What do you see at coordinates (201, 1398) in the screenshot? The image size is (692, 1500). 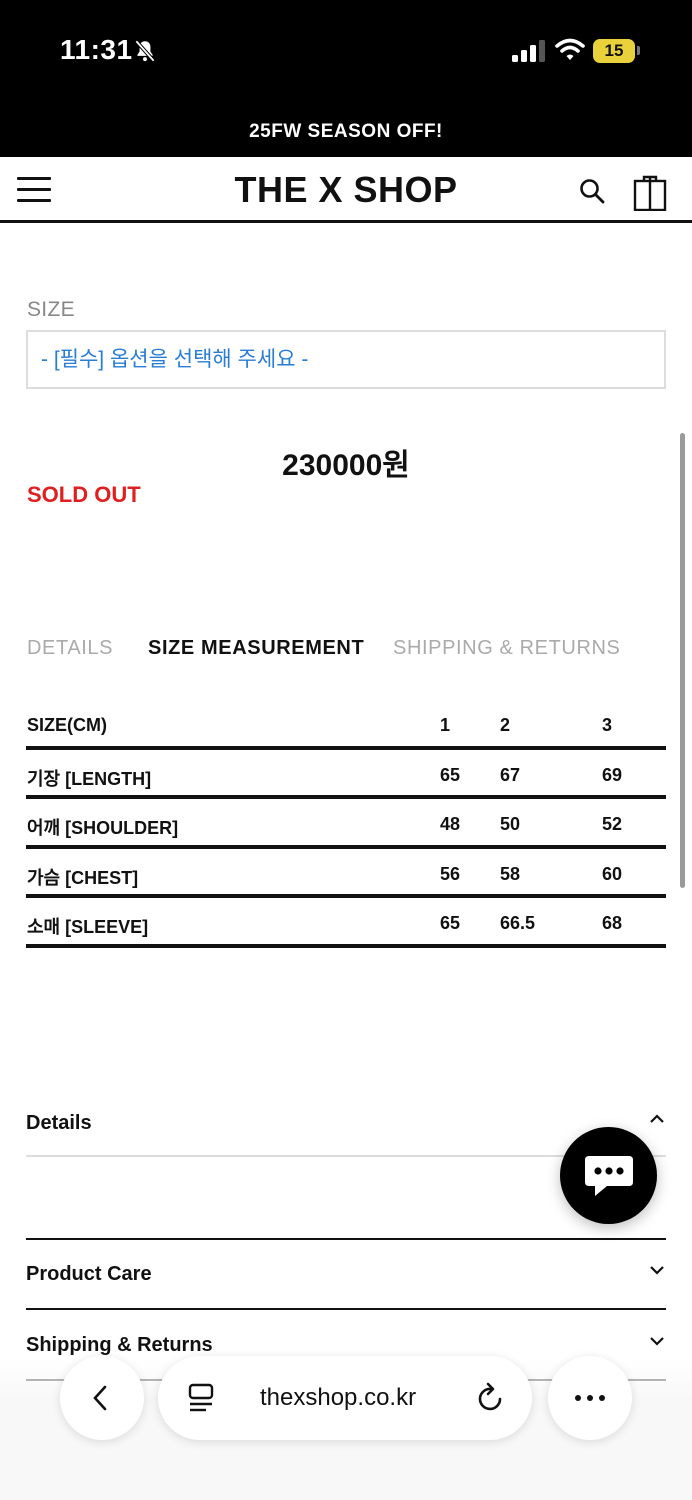 I see `reader-mode-icon` at bounding box center [201, 1398].